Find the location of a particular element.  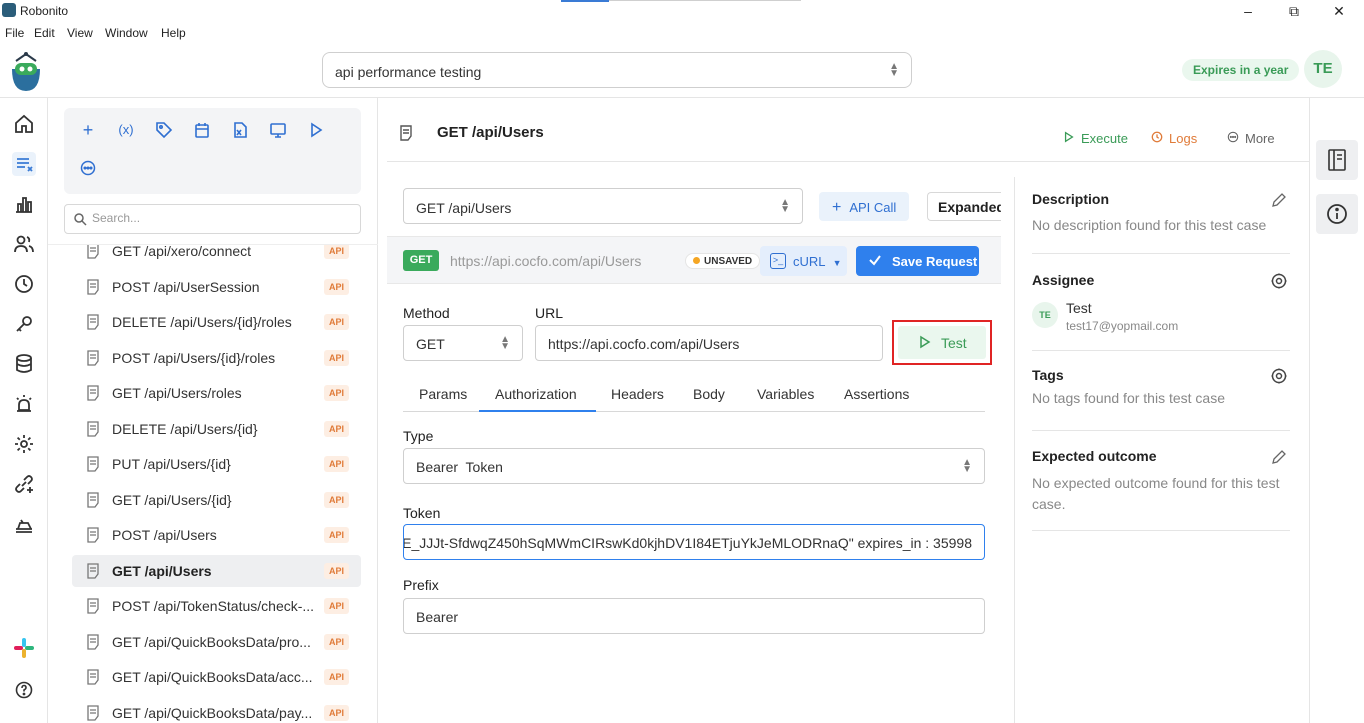

title-indicator-track is located at coordinates (705, 0).